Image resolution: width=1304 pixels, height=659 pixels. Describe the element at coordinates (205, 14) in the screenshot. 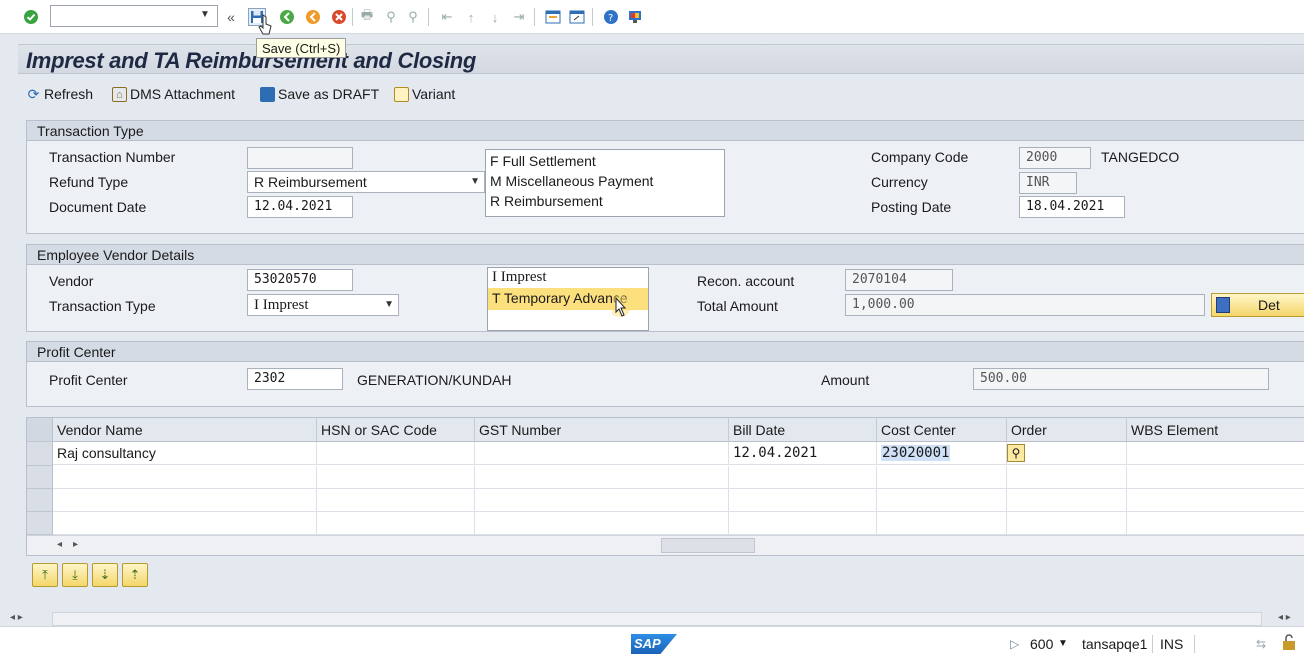

I see `command-field-dropdown-icon: ▼` at that location.